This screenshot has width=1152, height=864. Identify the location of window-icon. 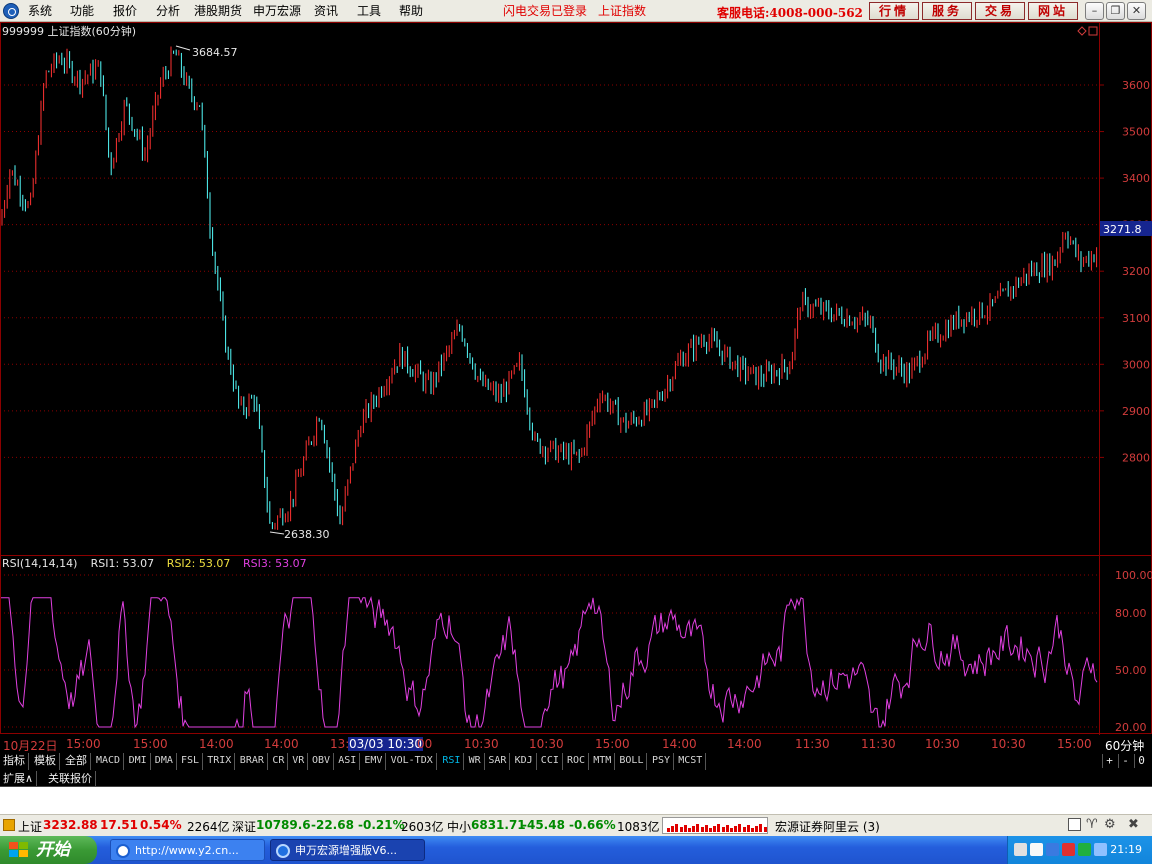
(1074, 824).